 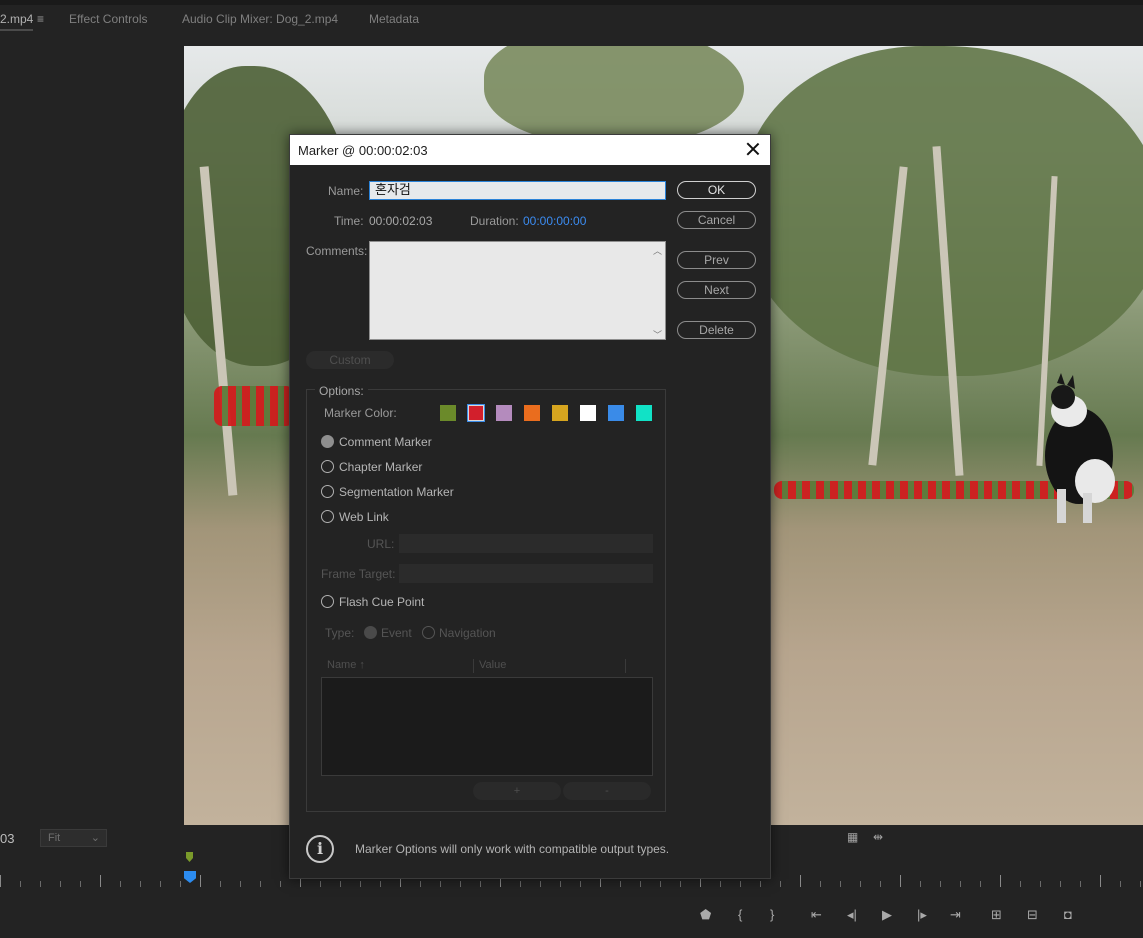 What do you see at coordinates (327, 466) in the screenshot?
I see `chapter-marker-radio` at bounding box center [327, 466].